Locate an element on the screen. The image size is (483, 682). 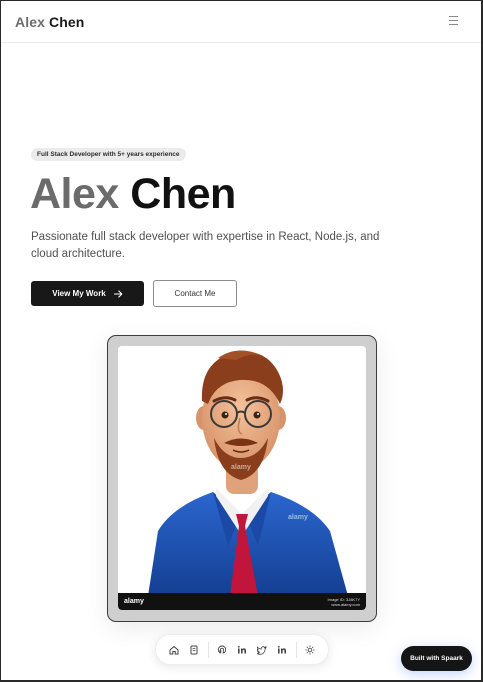
hero-title: Alex Chen is located at coordinates (133, 194).